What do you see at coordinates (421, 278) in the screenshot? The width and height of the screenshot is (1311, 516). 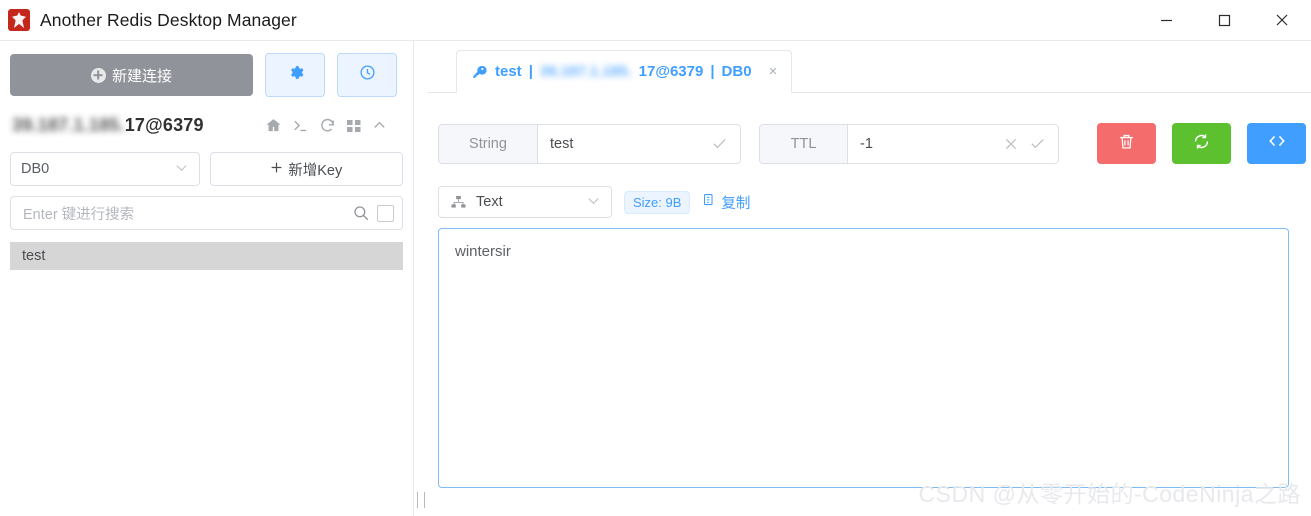 I see `panel-splitter` at bounding box center [421, 278].